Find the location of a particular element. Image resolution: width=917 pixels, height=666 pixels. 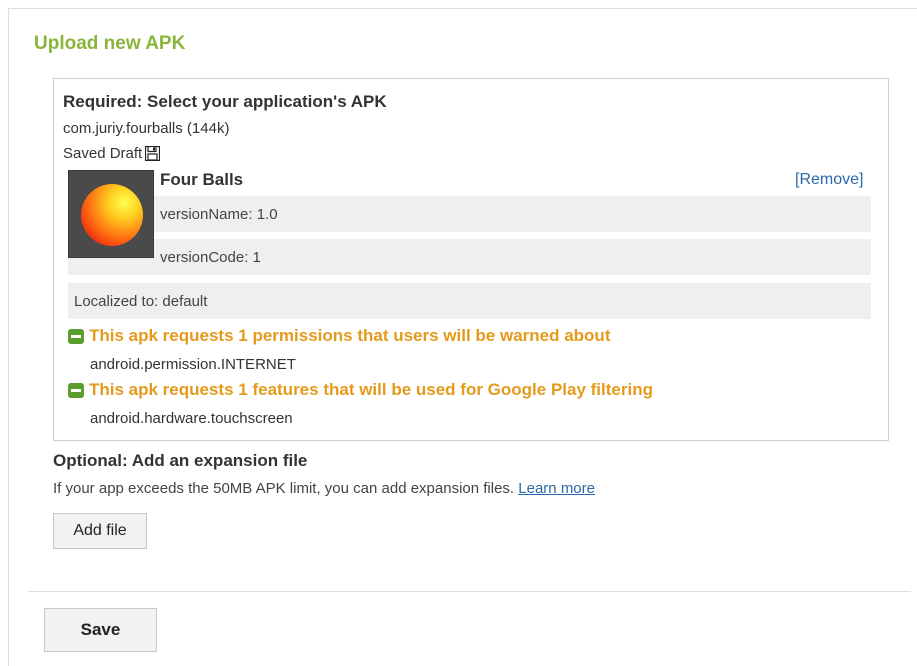

dialog-title: Upload new APK is located at coordinates (110, 43).